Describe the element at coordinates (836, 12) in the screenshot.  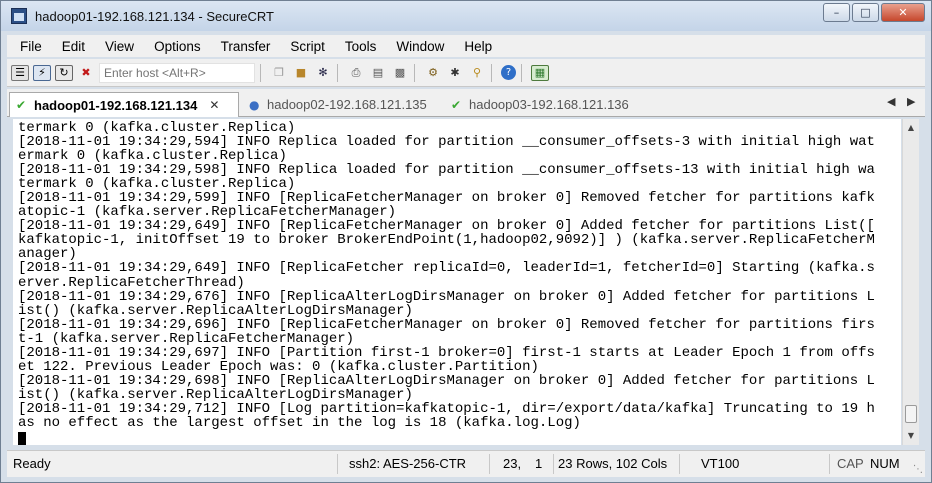
I see `minimize-button: –` at that location.